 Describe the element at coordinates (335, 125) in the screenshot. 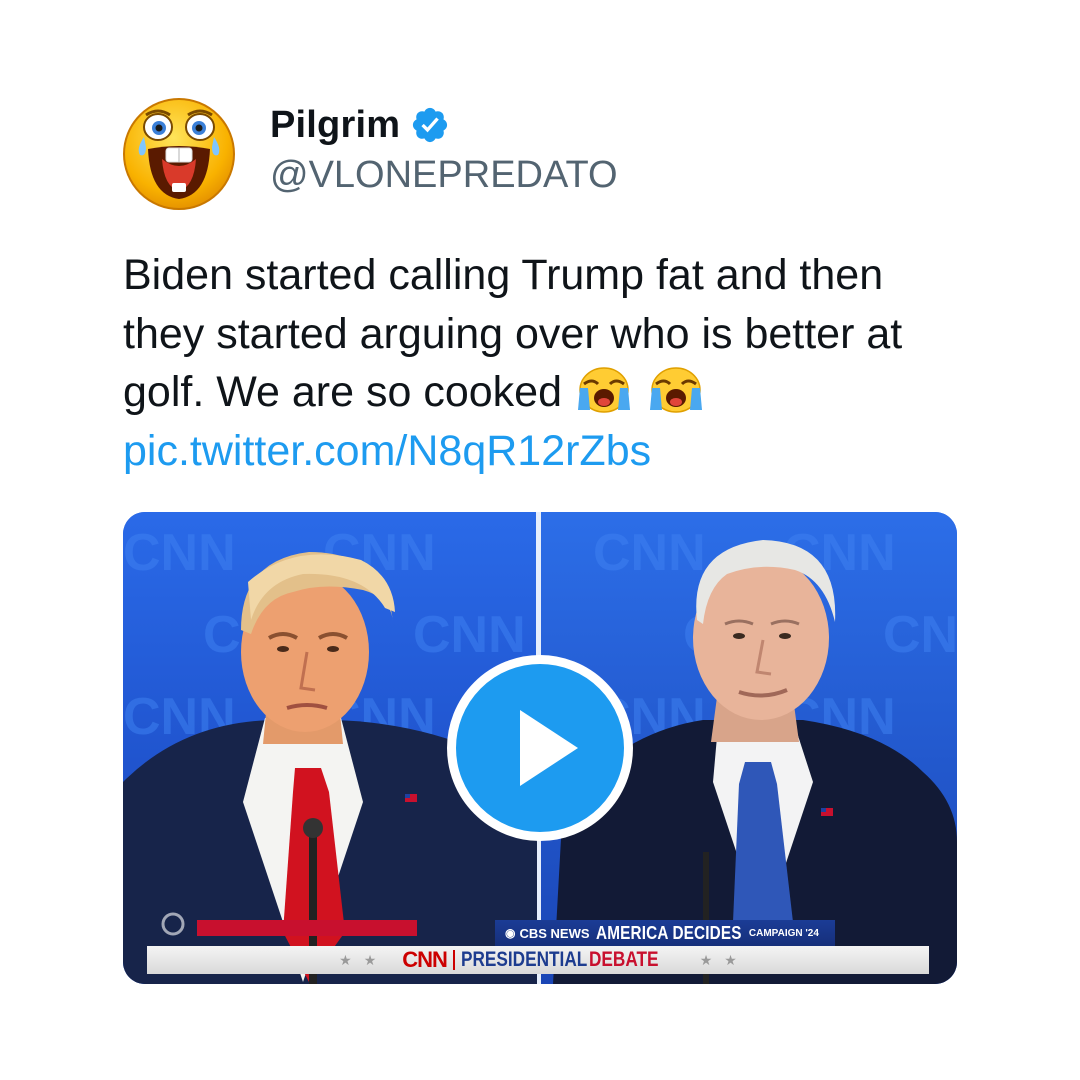

I see `author-display-name: Pilgrim` at that location.